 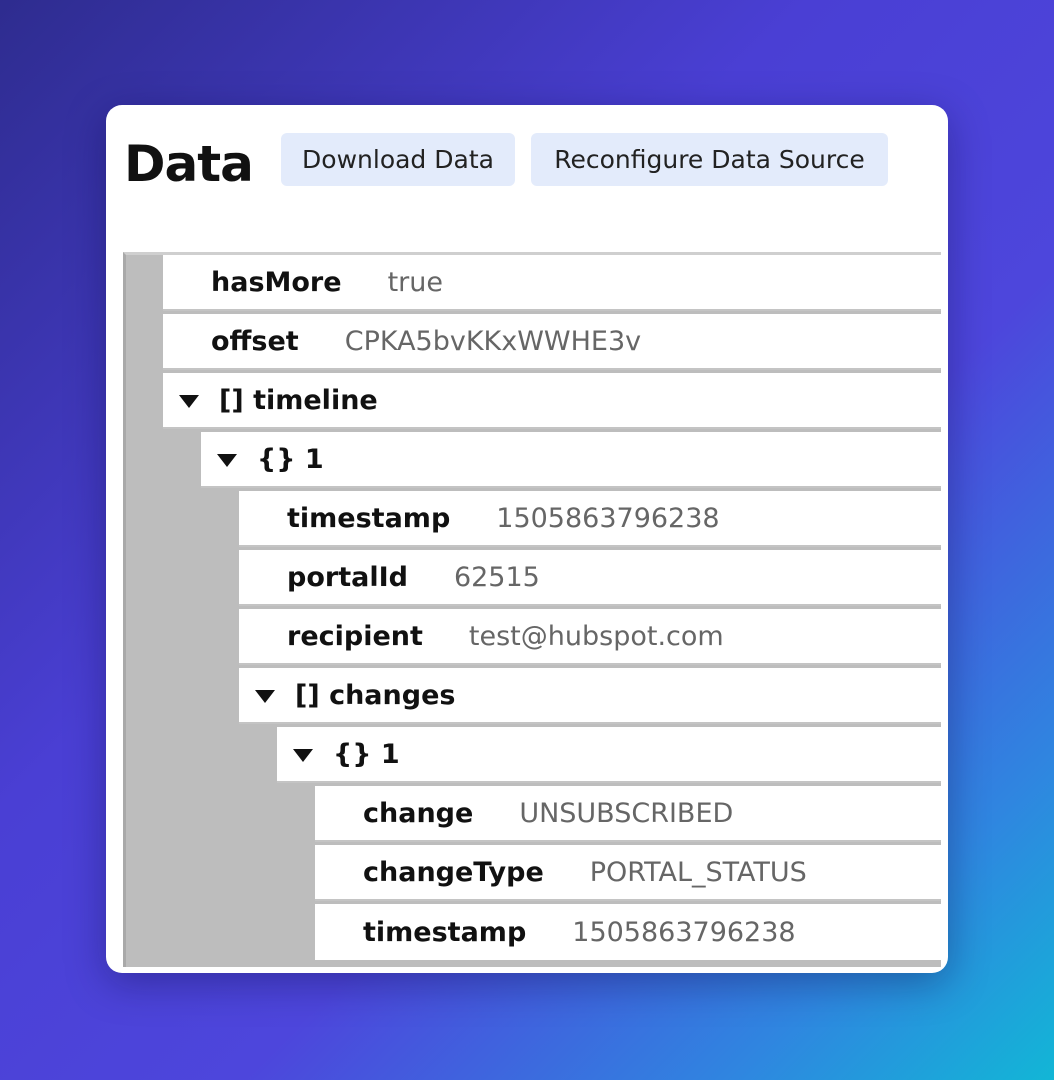 What do you see at coordinates (276, 282) in the screenshot?
I see `tree-key: hasMore` at bounding box center [276, 282].